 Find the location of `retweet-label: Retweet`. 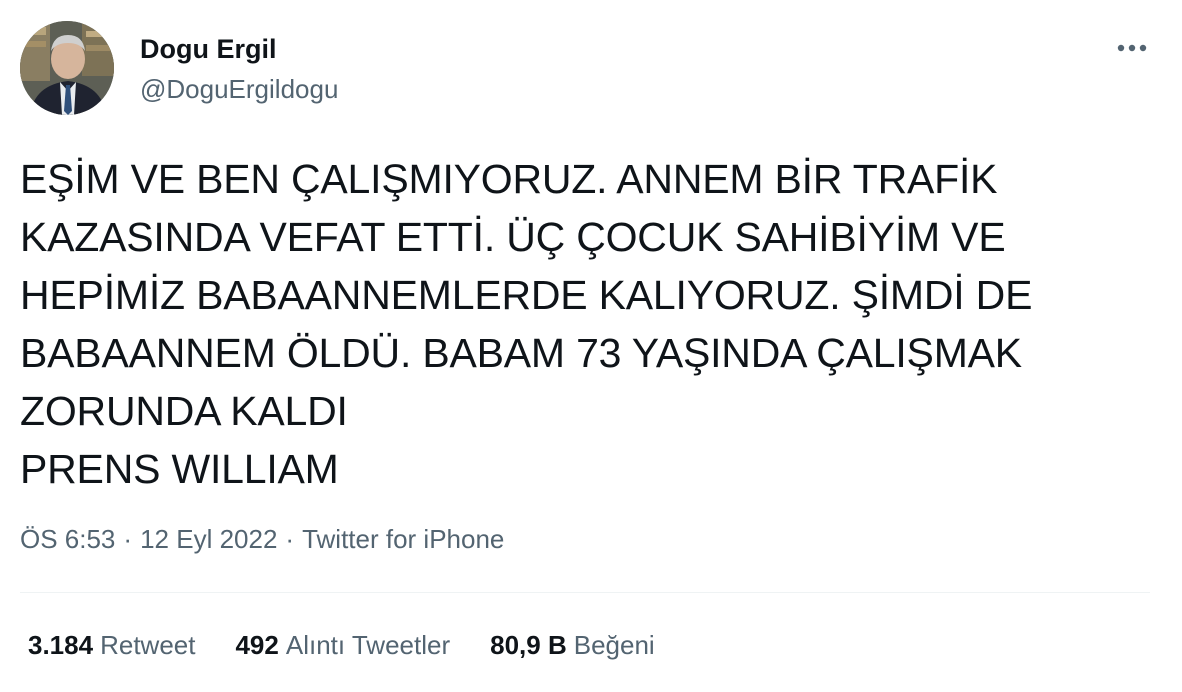

retweet-label: Retweet is located at coordinates (148, 645).